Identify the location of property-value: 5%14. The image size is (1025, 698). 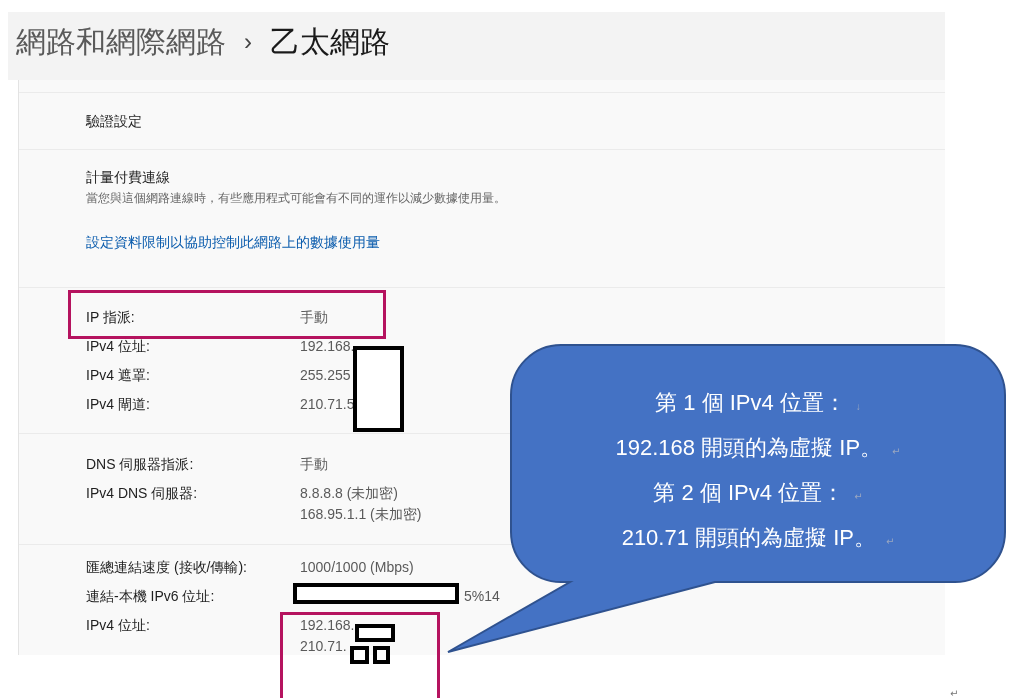
(482, 596).